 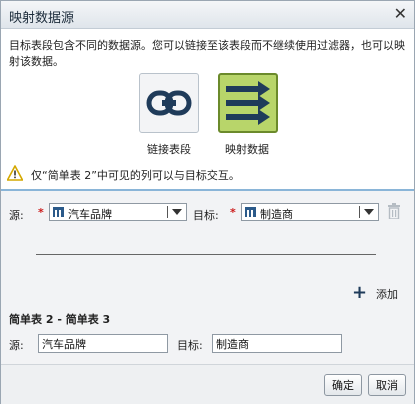 What do you see at coordinates (60, 319) in the screenshot?
I see `mapping-section-title: 简单表 2 - 简单表 3` at bounding box center [60, 319].